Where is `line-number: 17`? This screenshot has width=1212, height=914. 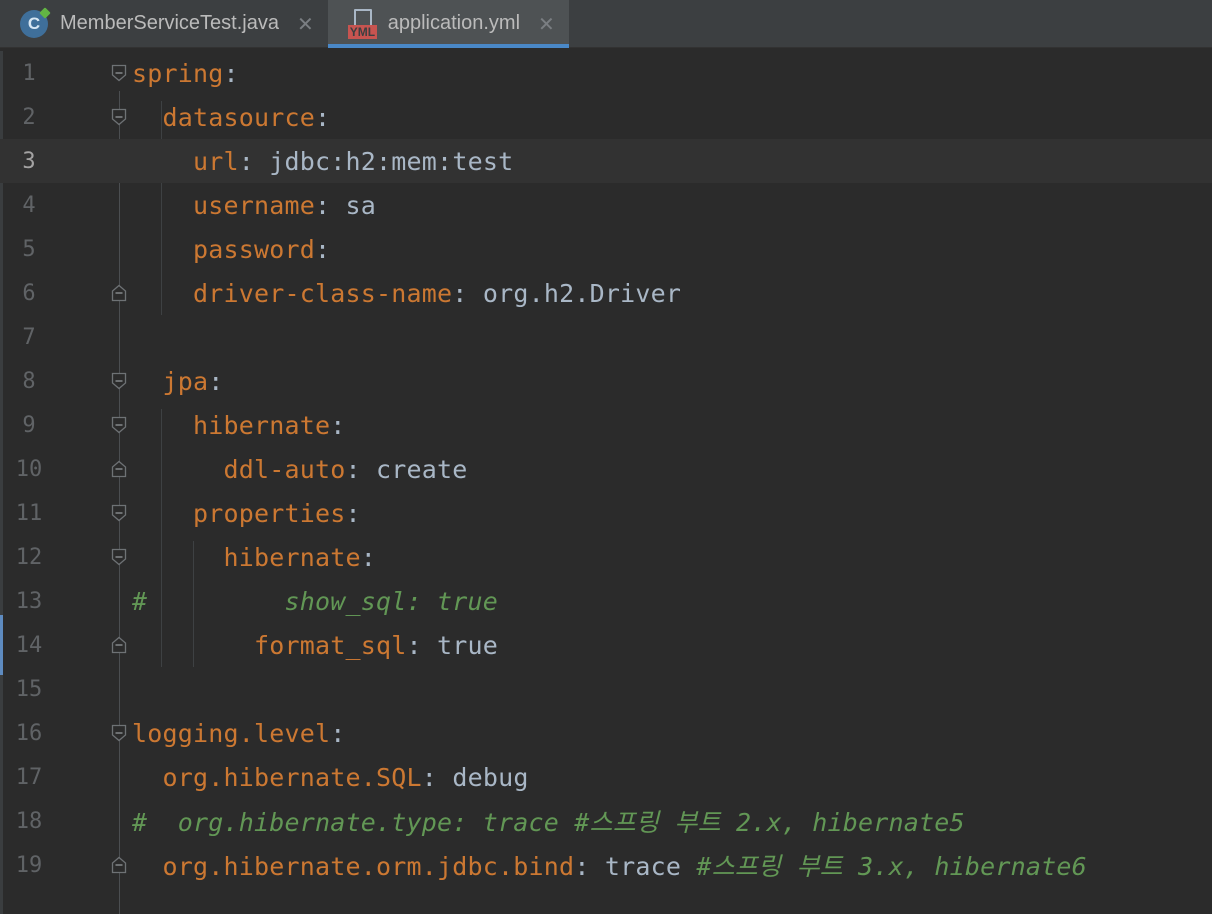 line-number: 17 is located at coordinates (29, 777).